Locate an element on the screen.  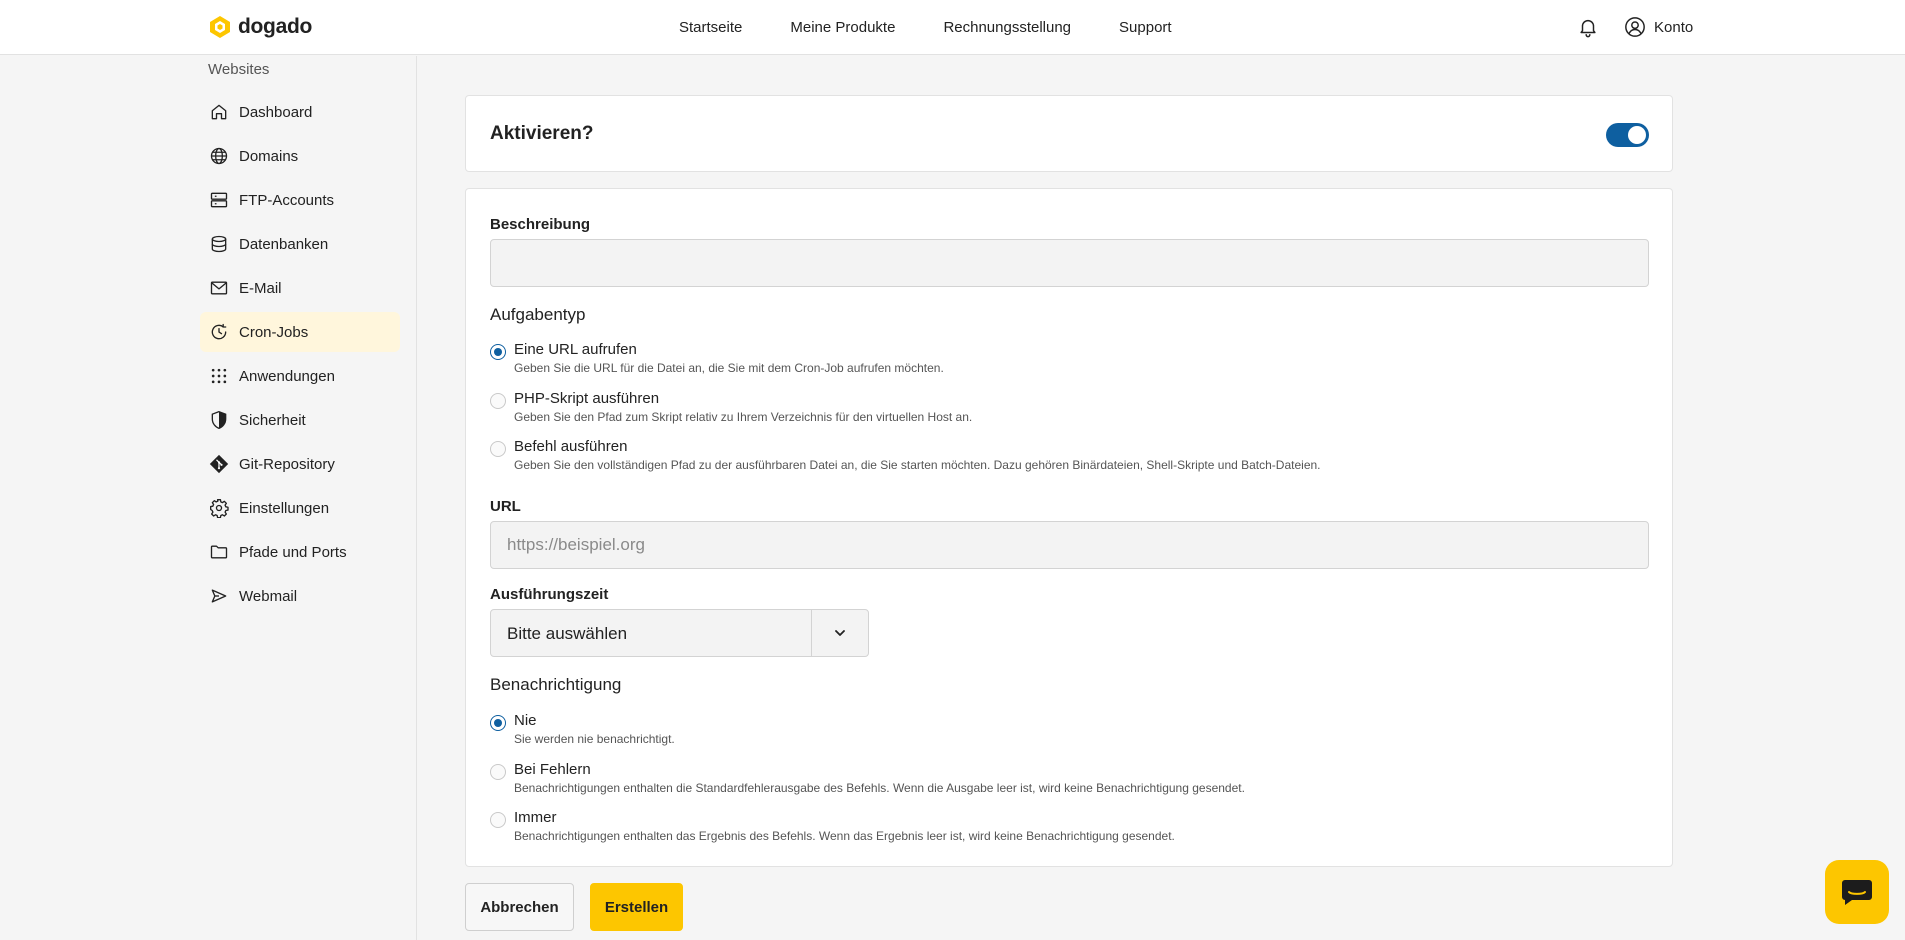
bell-icon is located at coordinates (1588, 27).